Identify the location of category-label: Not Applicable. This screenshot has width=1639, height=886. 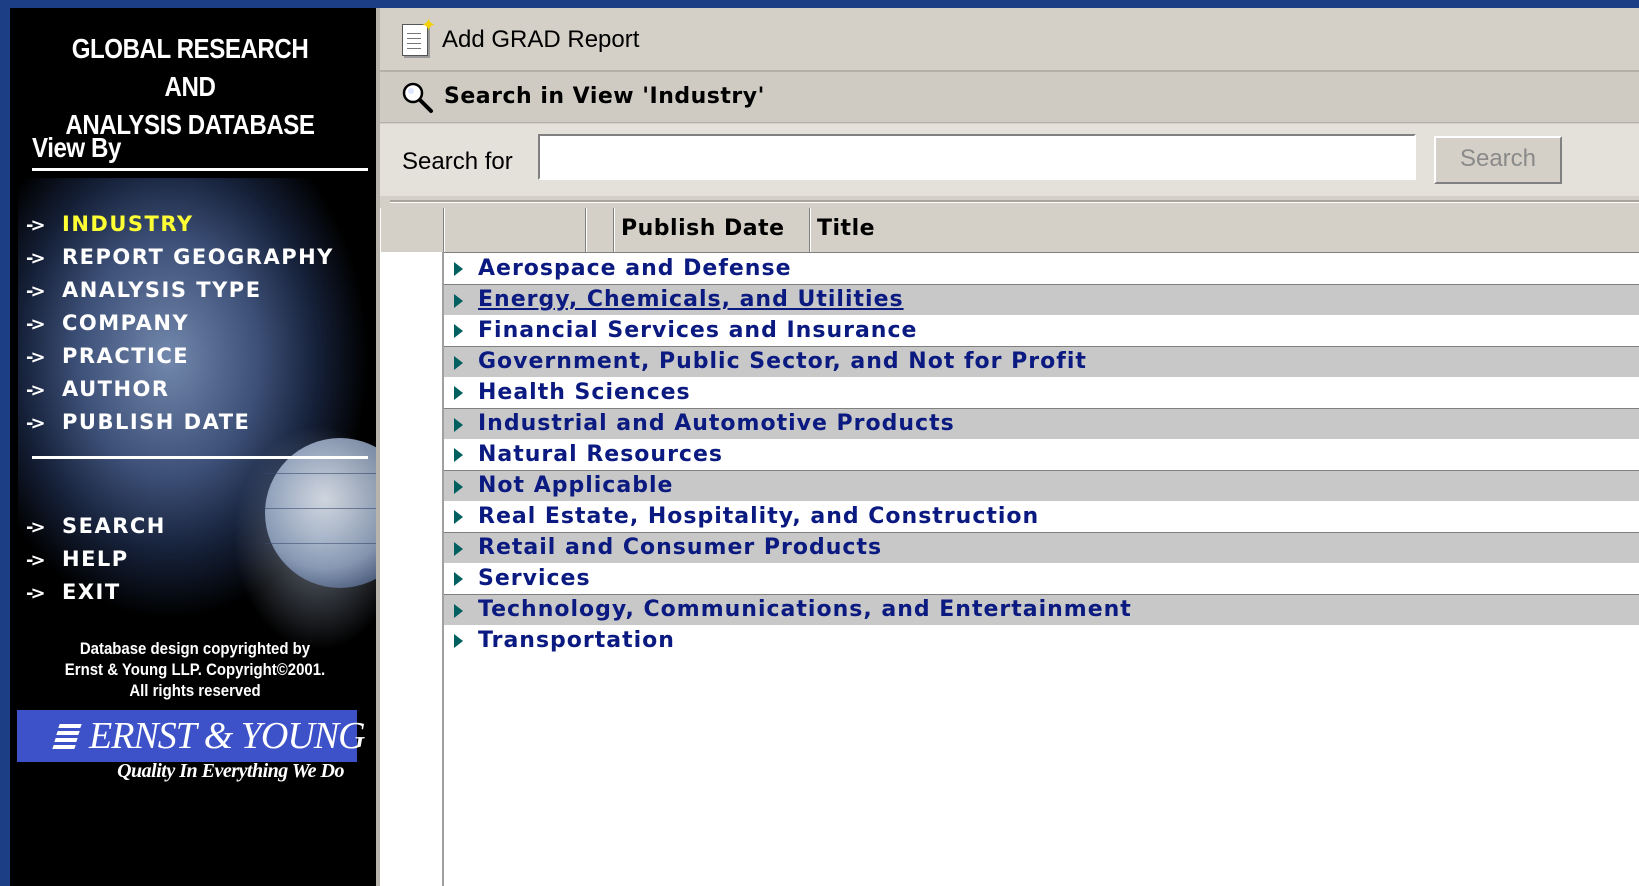
(576, 485).